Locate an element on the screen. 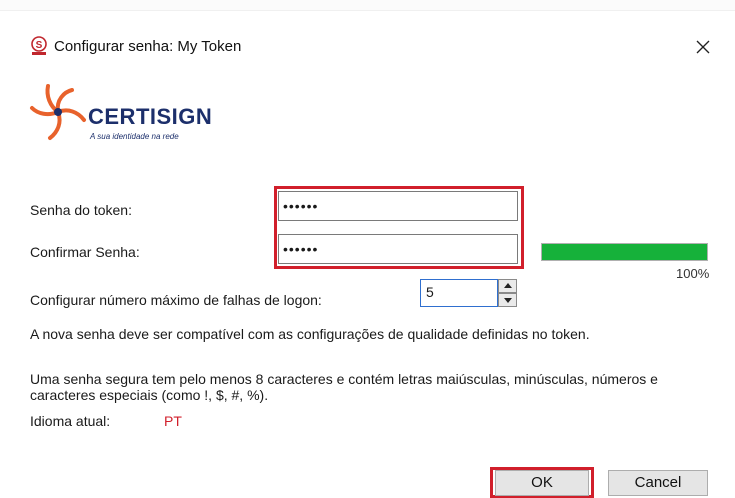 The width and height of the screenshot is (735, 498). stepper-up-button is located at coordinates (507, 286).